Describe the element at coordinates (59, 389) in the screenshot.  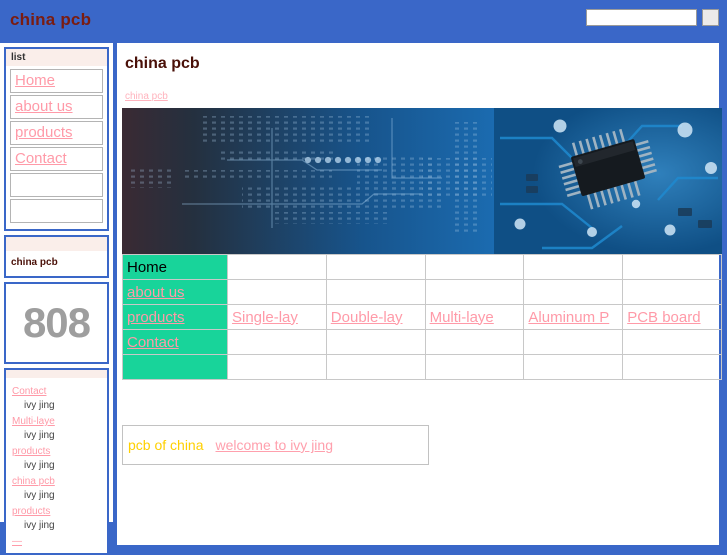
I see `list-item: Contact` at that location.